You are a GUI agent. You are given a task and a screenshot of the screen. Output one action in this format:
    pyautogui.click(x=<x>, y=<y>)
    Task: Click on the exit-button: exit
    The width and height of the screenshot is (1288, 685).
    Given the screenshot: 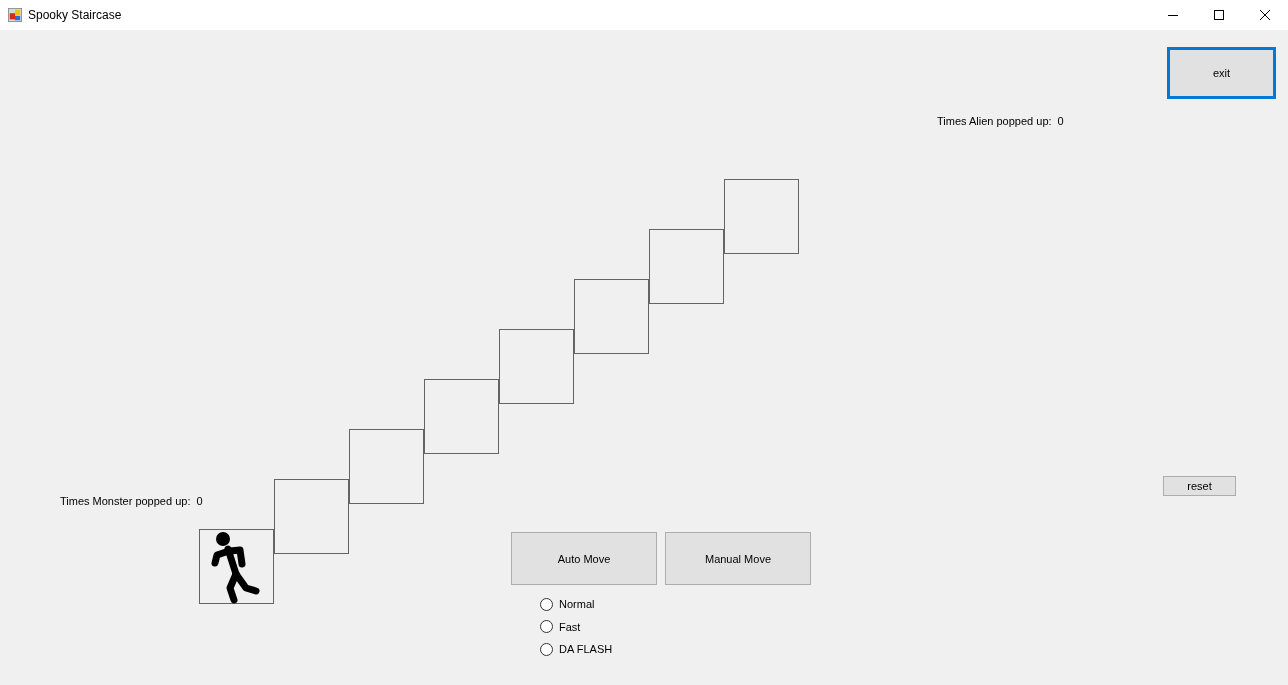 What is the action you would take?
    pyautogui.click(x=1221, y=73)
    